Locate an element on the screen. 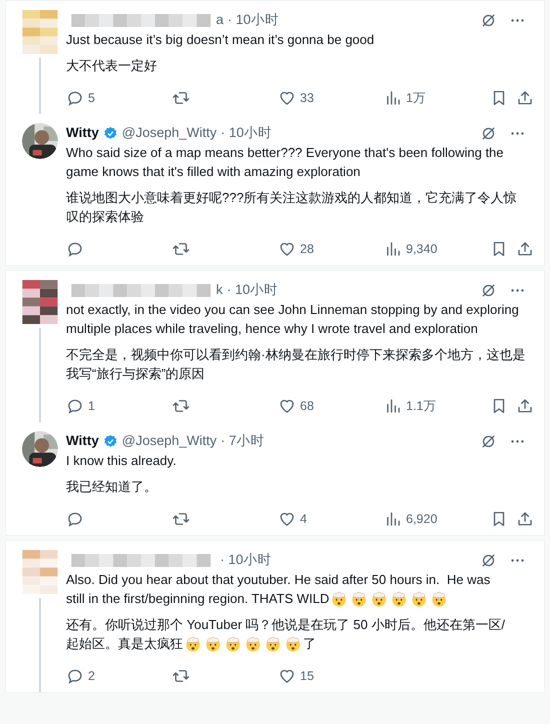  post-text: 不完全是，视频中你可以看到约翰·林纳曼在旅行时停下来探索多个地方，这也是我写“旅行与探索”的原因 is located at coordinates (296, 364).